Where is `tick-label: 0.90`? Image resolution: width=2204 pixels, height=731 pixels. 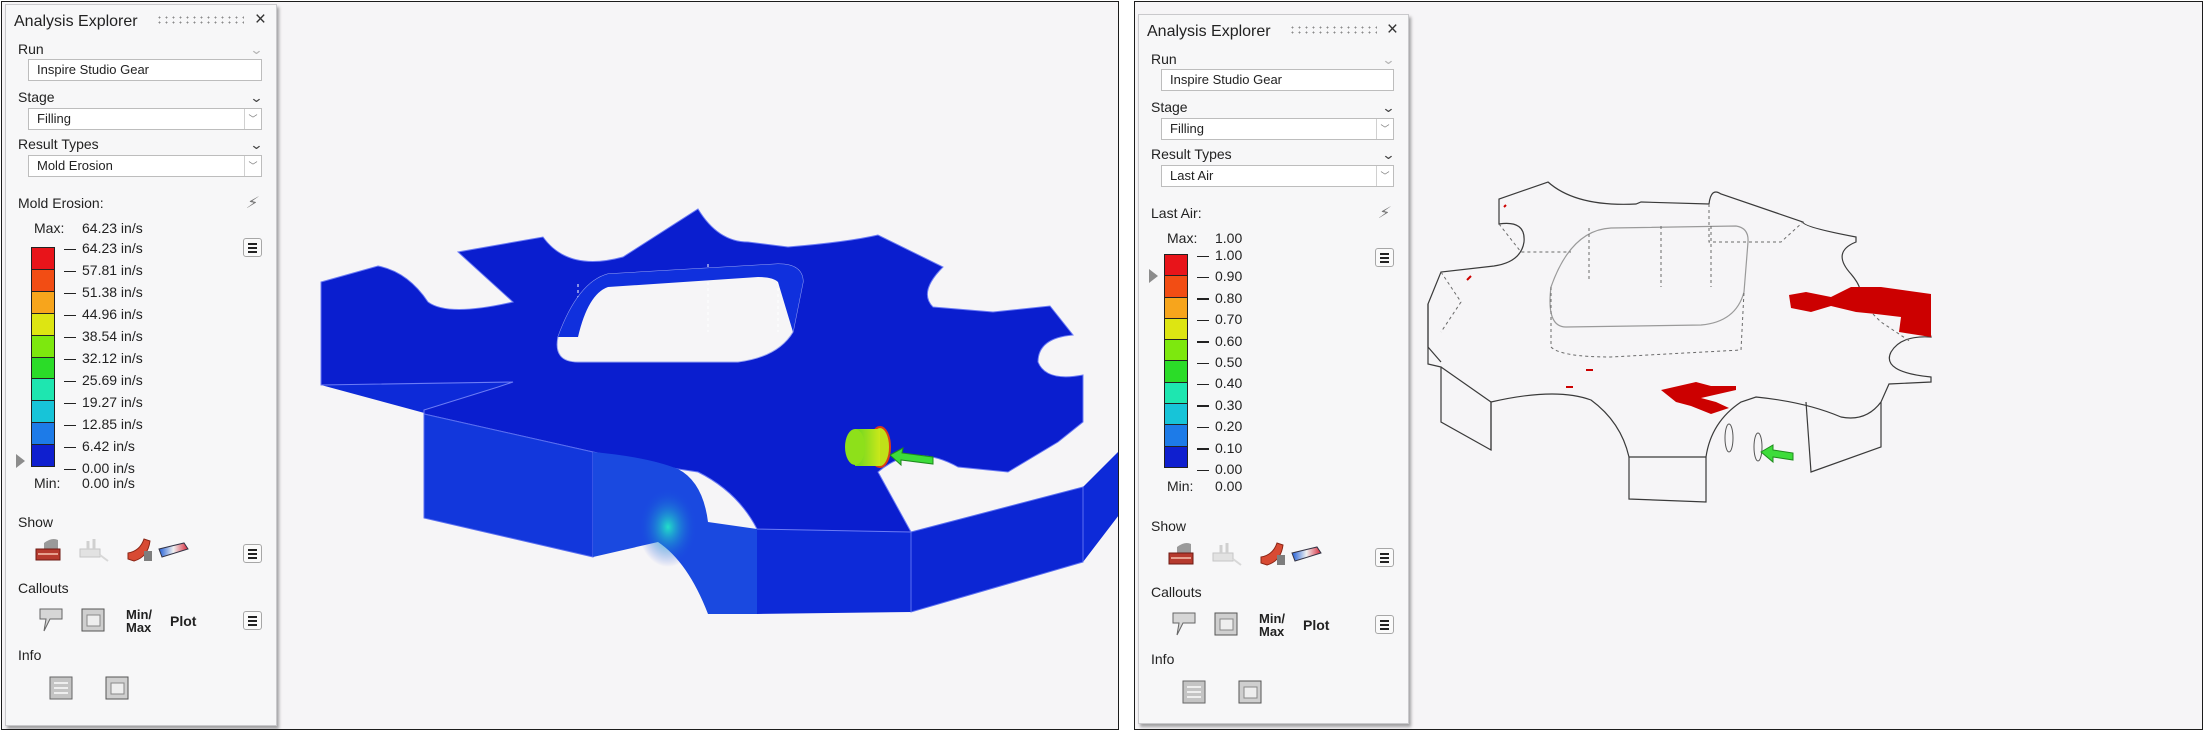 tick-label: 0.90 is located at coordinates (1229, 276).